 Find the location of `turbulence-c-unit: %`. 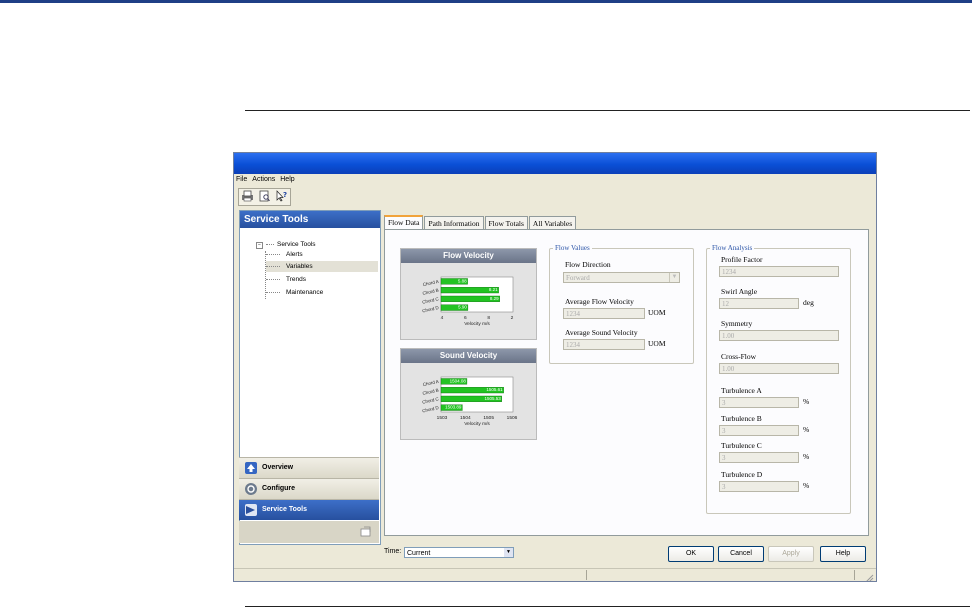

turbulence-c-unit: % is located at coordinates (806, 456).